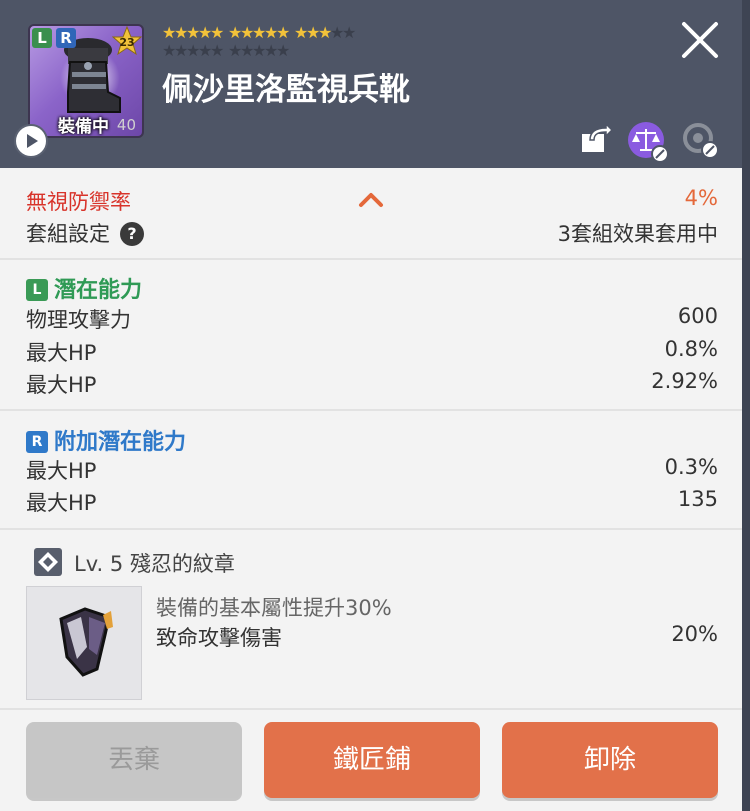 This screenshot has height=811, width=750. What do you see at coordinates (286, 90) in the screenshot?
I see `item-name: 佩沙里洛監視兵靴` at bounding box center [286, 90].